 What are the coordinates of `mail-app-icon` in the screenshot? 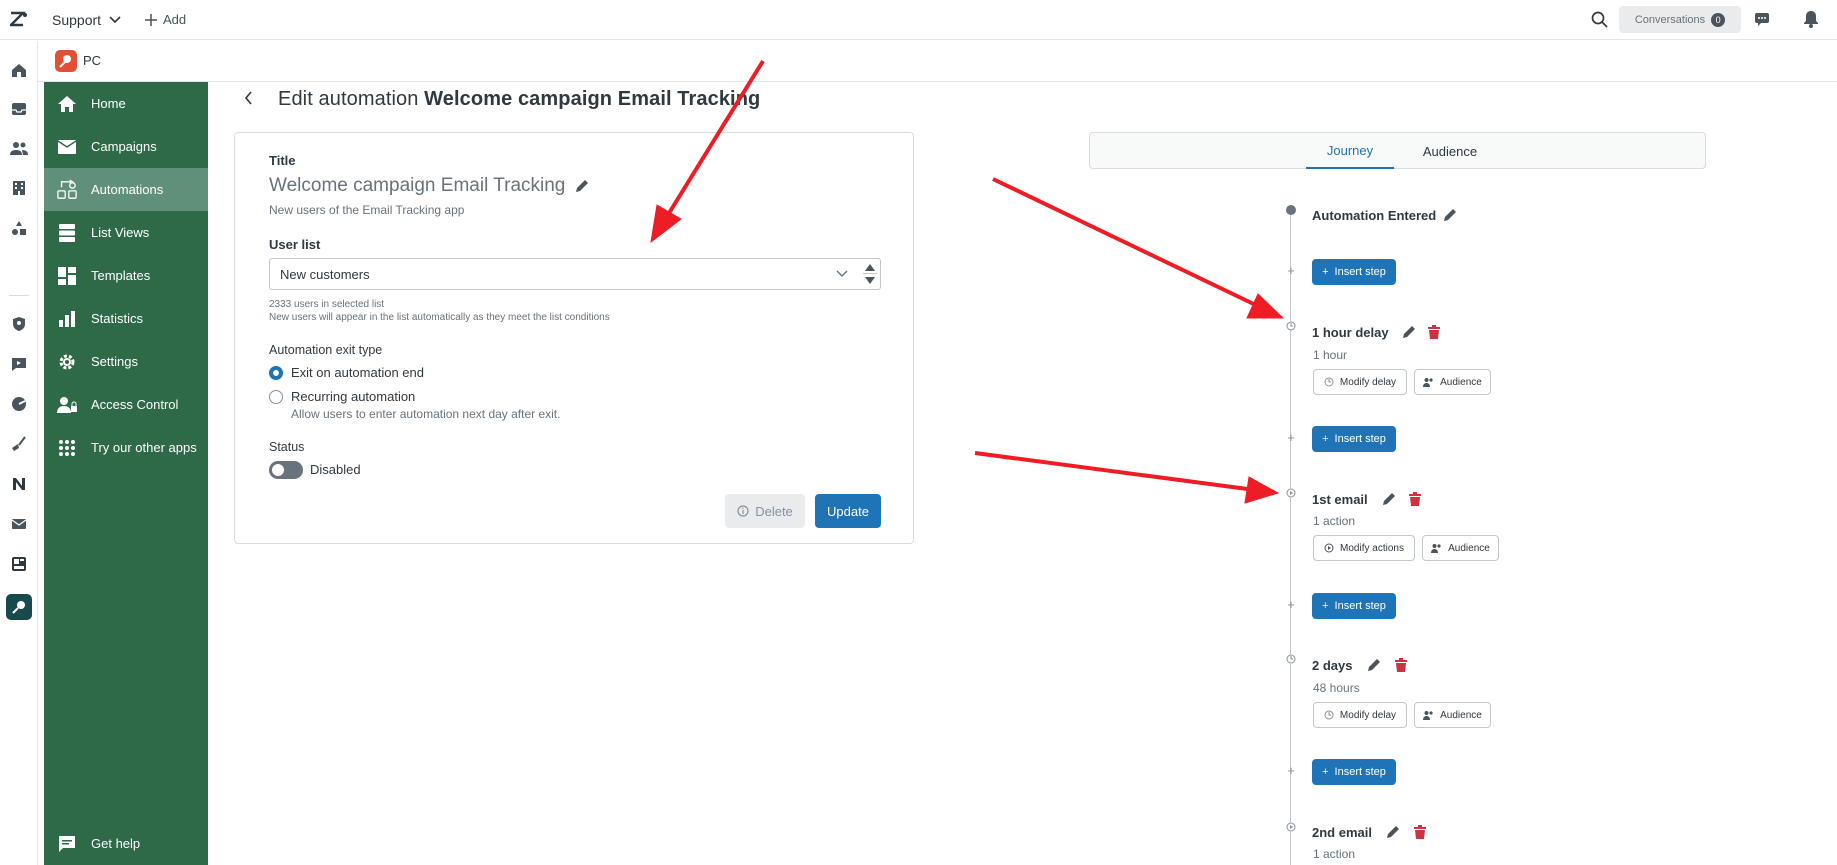 It's located at (19, 524).